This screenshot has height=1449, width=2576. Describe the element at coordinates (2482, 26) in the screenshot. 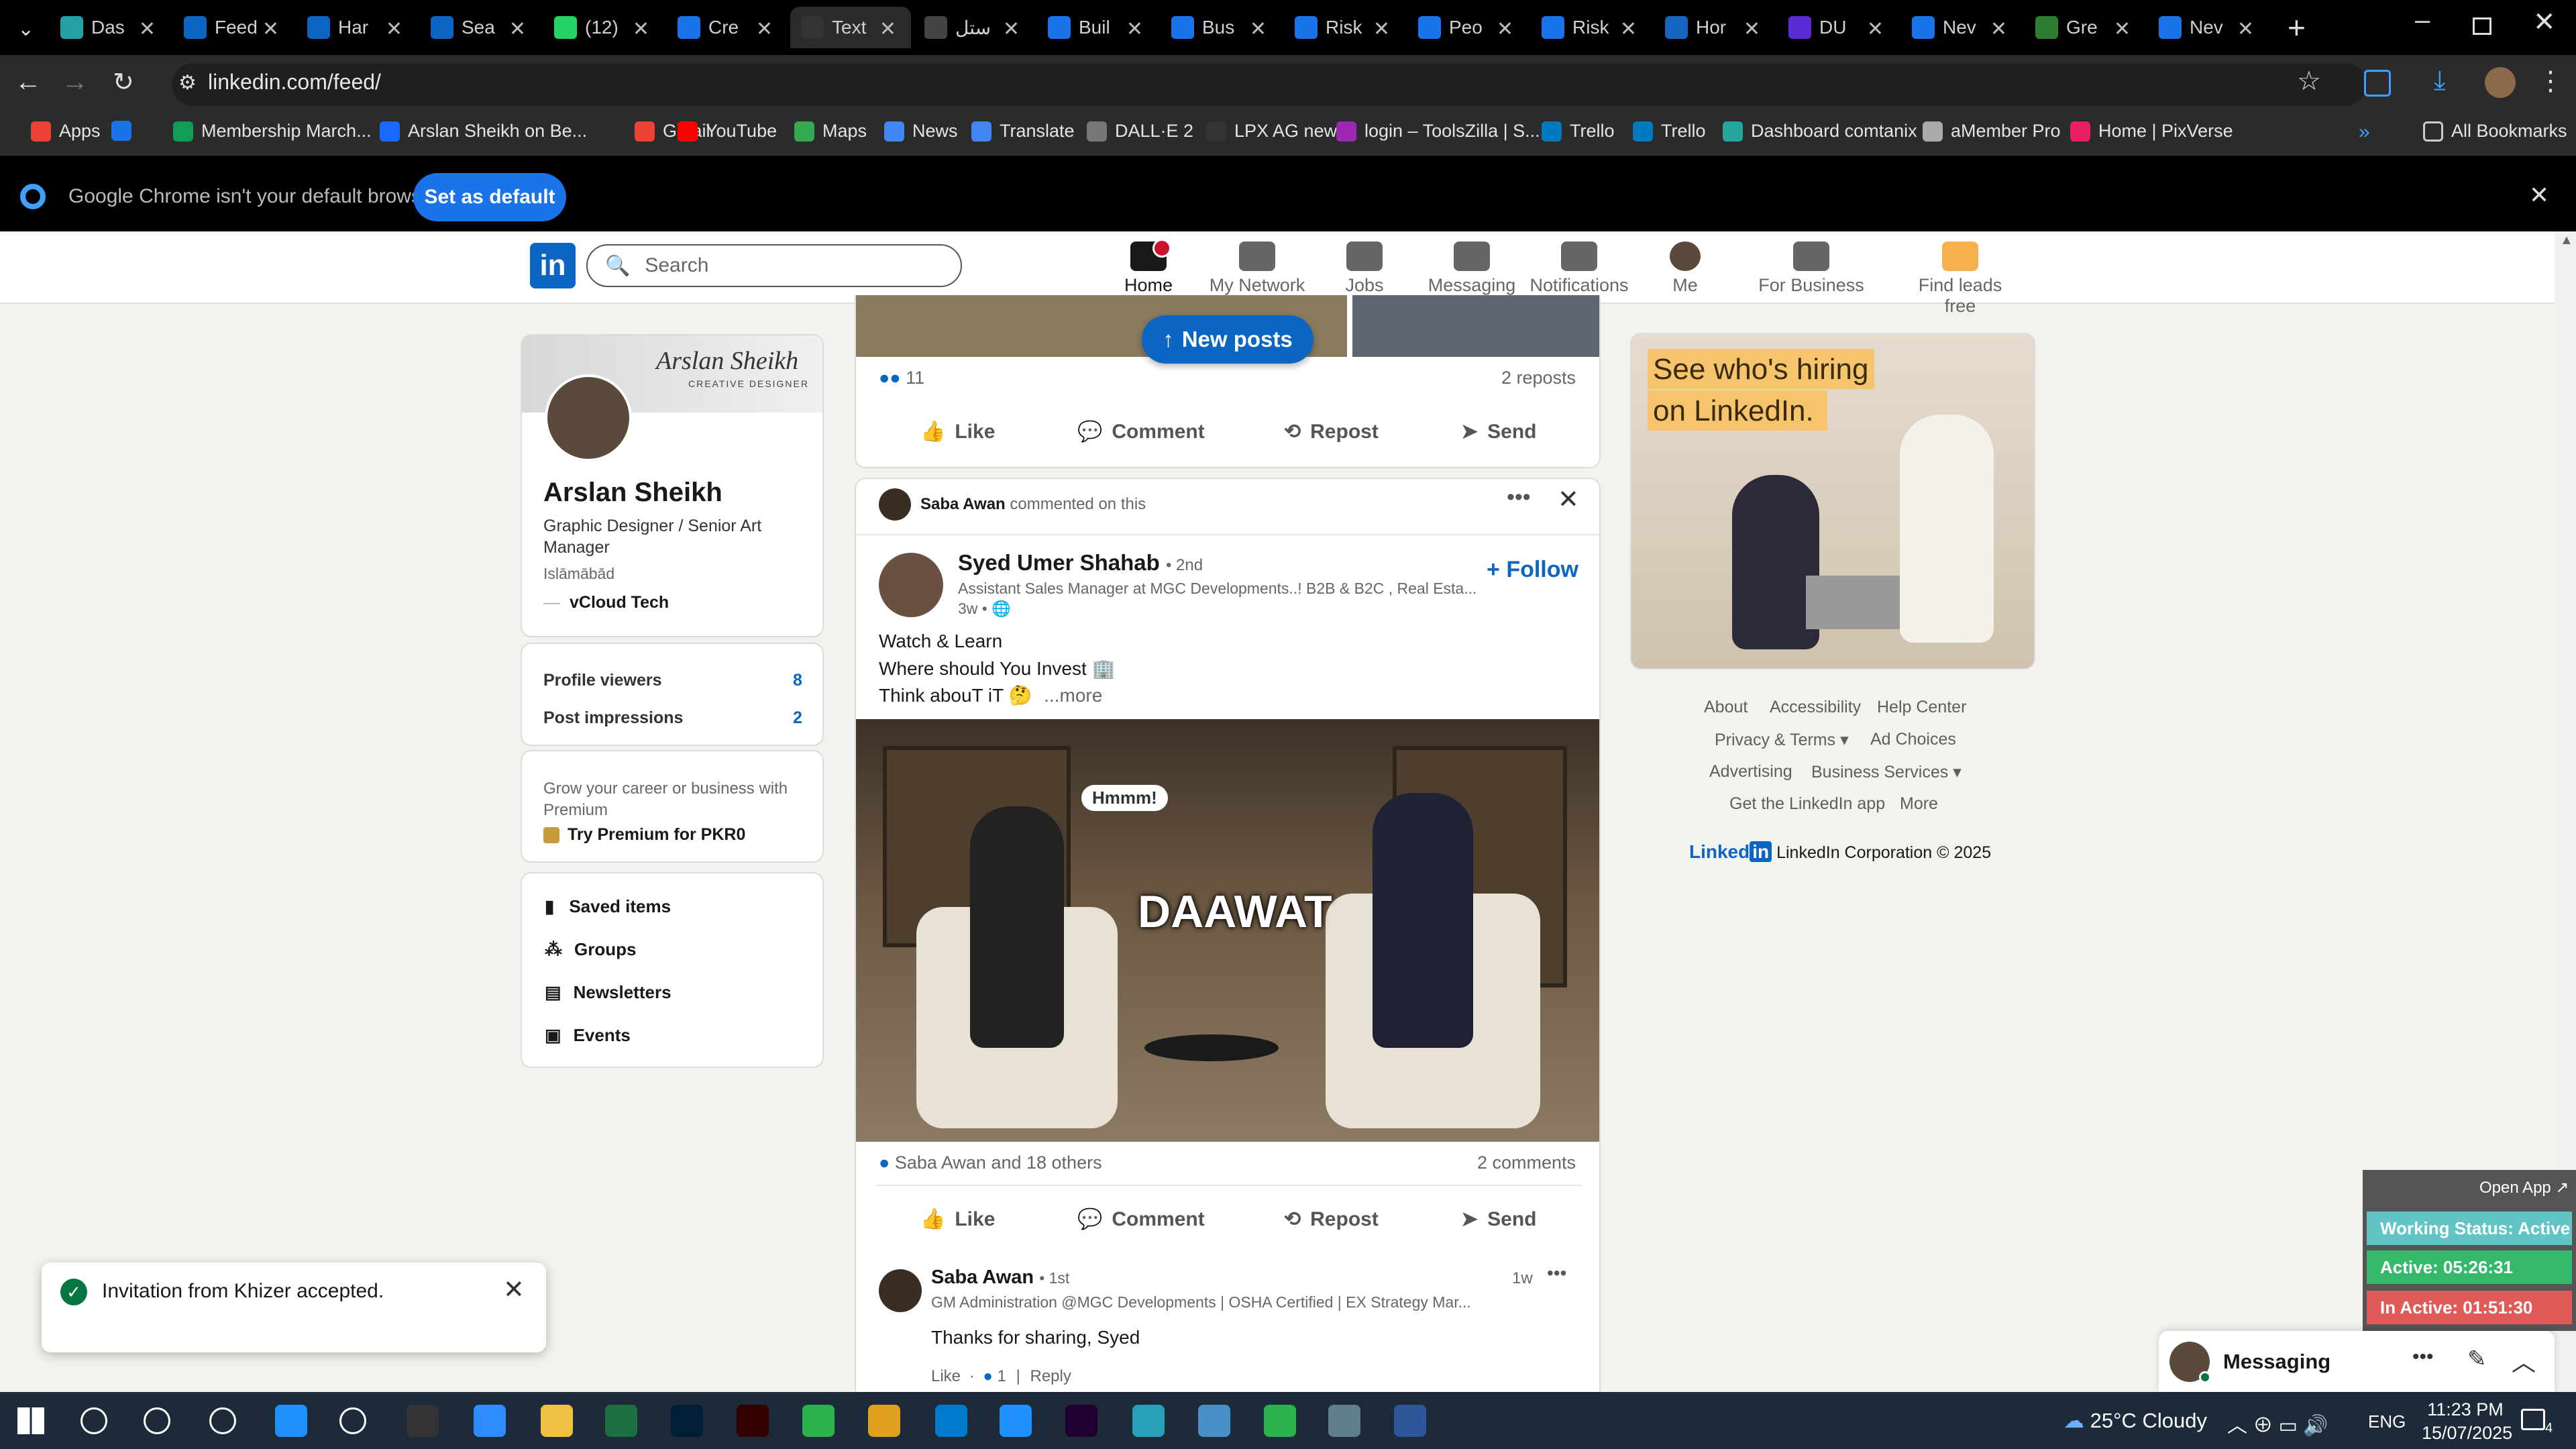

I see `restore-button` at that location.